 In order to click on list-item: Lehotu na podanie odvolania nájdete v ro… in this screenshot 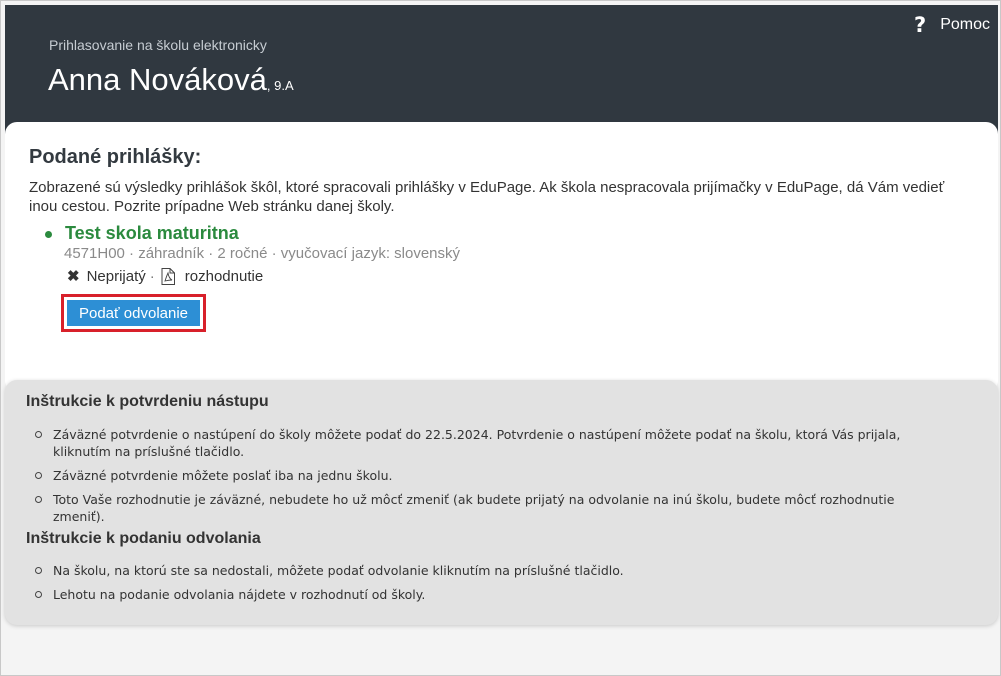, I will do `click(485, 594)`.